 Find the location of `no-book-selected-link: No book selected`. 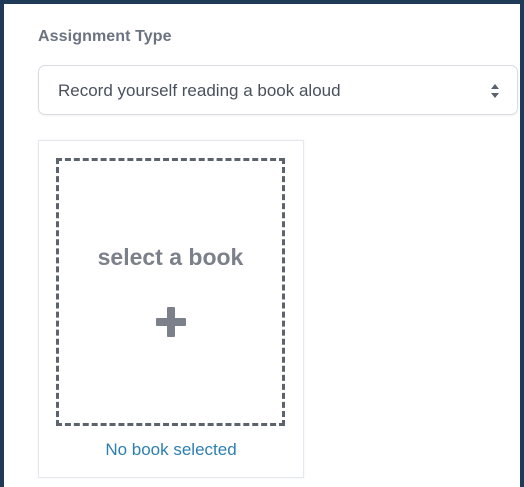

no-book-selected-link: No book selected is located at coordinates (171, 450).